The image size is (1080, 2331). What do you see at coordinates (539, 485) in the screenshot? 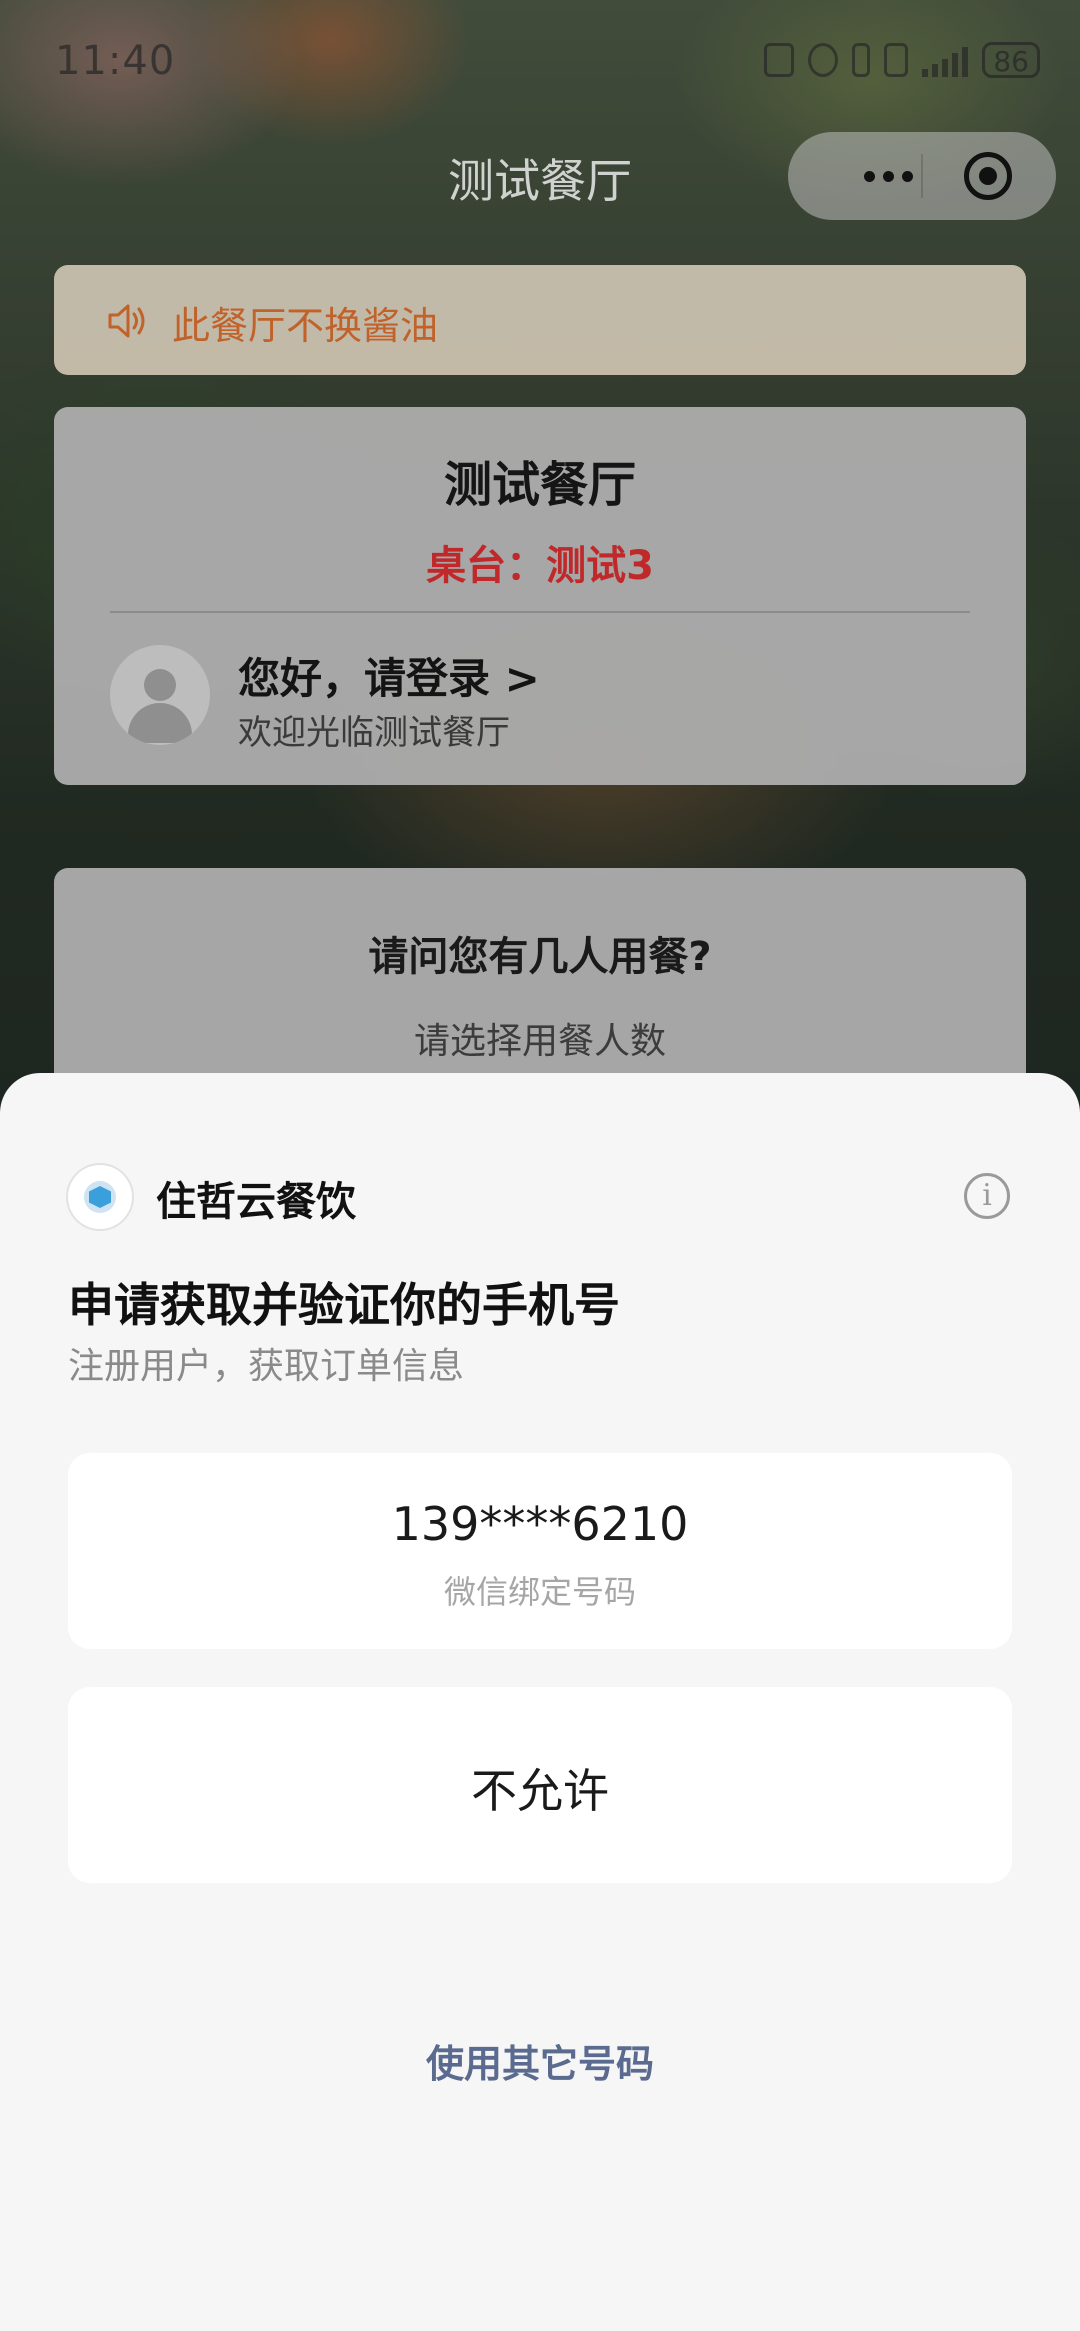
I see `restaurant-name: 测试餐厅` at bounding box center [539, 485].